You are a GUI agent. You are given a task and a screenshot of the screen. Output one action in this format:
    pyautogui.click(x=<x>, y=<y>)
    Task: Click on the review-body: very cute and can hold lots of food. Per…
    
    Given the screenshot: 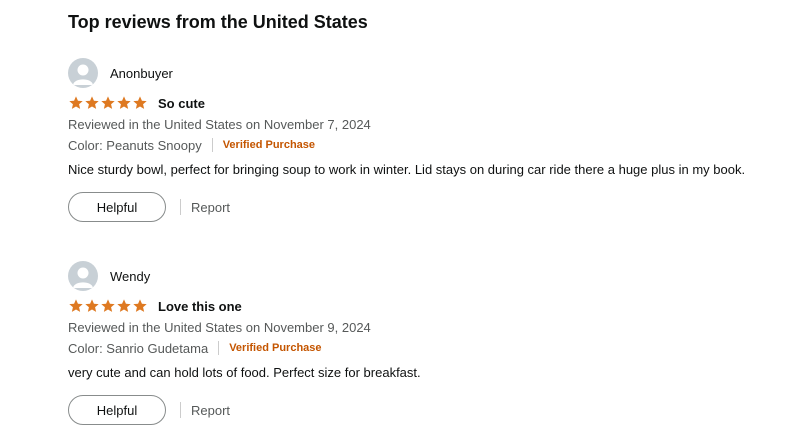 What is the action you would take?
    pyautogui.click(x=244, y=372)
    